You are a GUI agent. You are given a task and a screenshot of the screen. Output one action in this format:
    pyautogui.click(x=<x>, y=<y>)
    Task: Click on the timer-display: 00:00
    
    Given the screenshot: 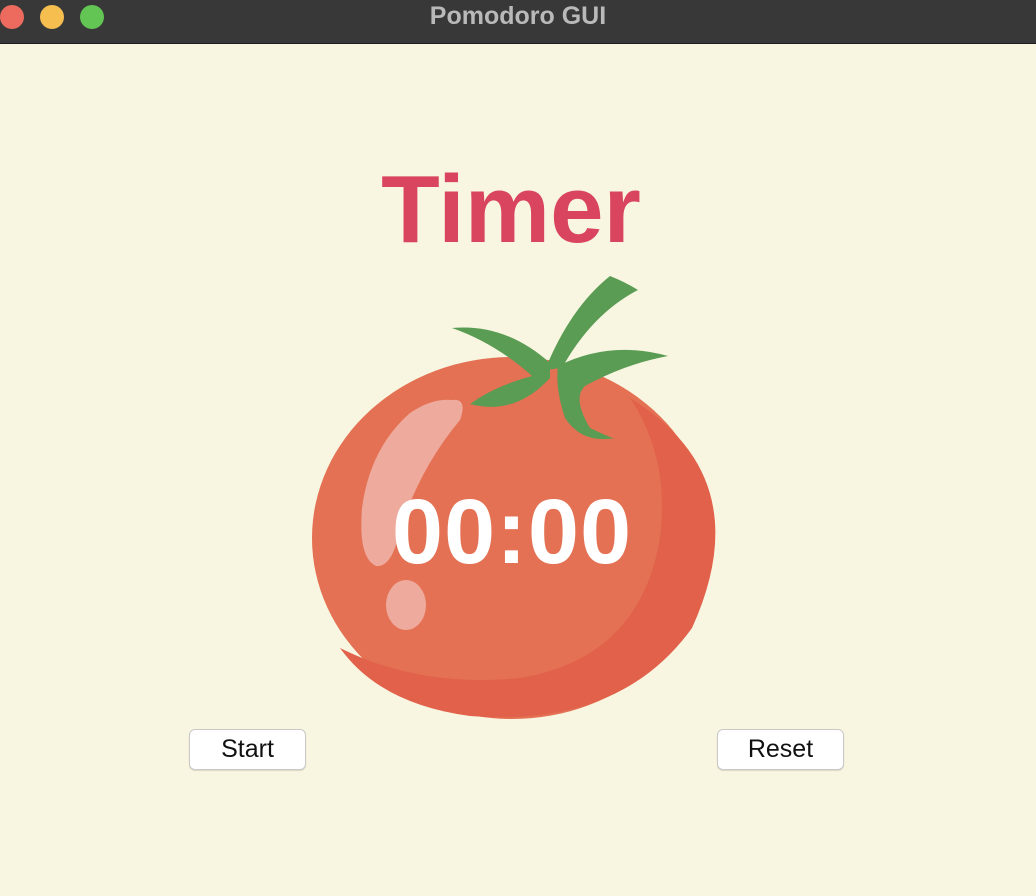 What is the action you would take?
    pyautogui.click(x=512, y=532)
    